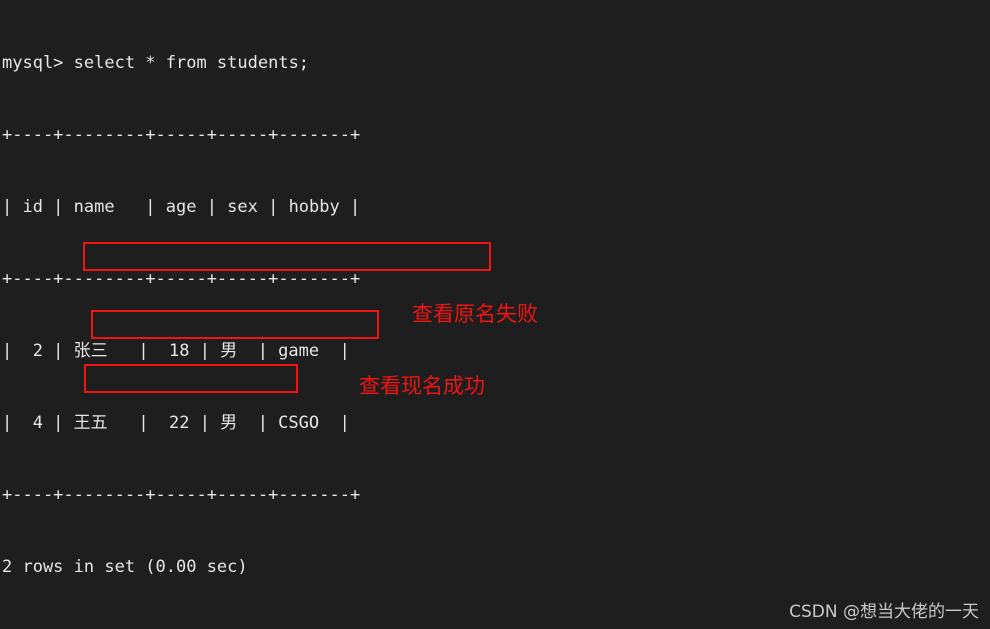  Describe the element at coordinates (475, 314) in the screenshot. I see `annotation-view-old-name-failed: 查看原名失败` at that location.